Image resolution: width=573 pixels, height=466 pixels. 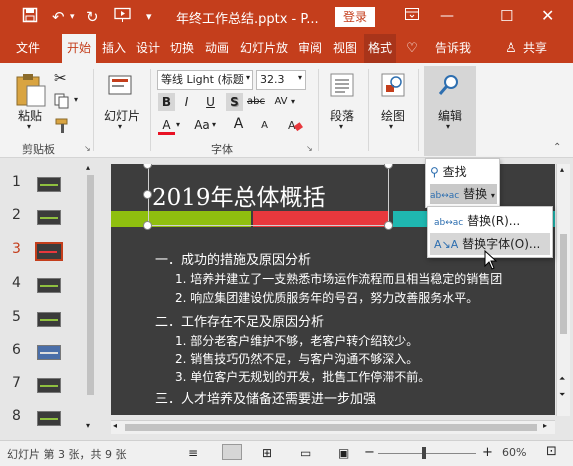 What do you see at coordinates (114, 48) in the screenshot?
I see `tab-insert: 插入` at bounding box center [114, 48].